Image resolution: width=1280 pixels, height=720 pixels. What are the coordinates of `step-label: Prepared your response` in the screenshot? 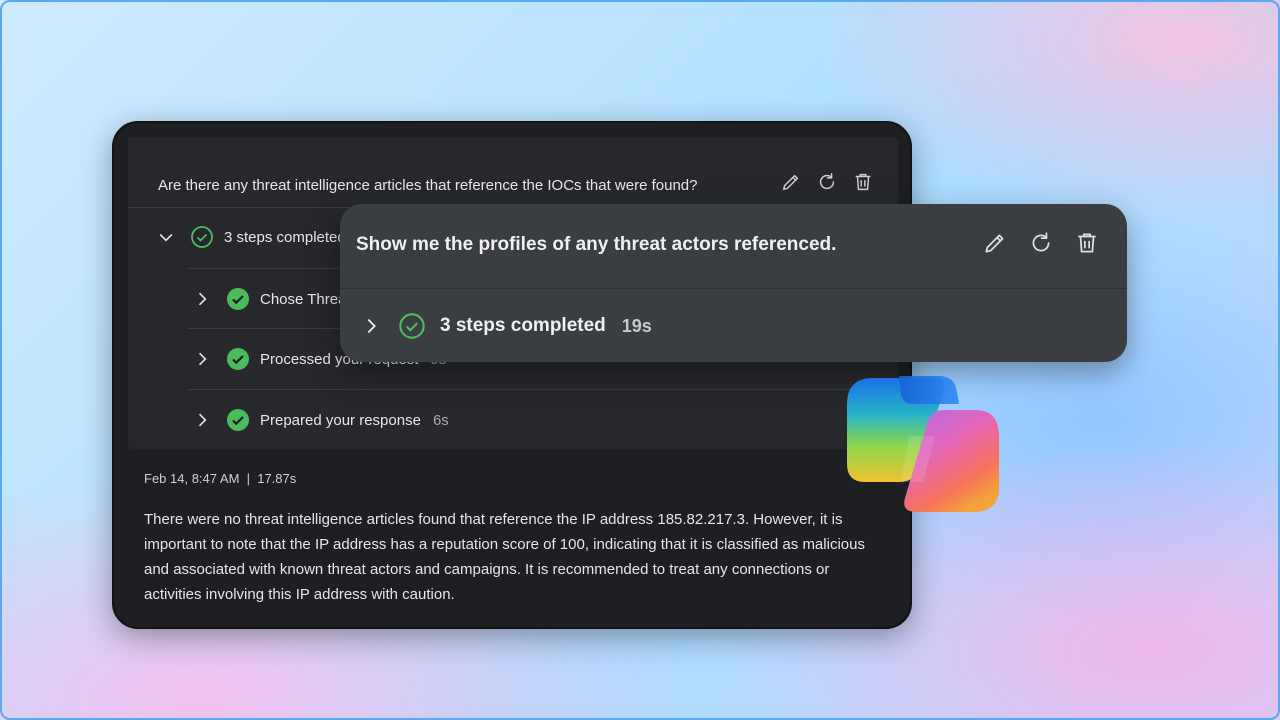 It's located at (340, 420).